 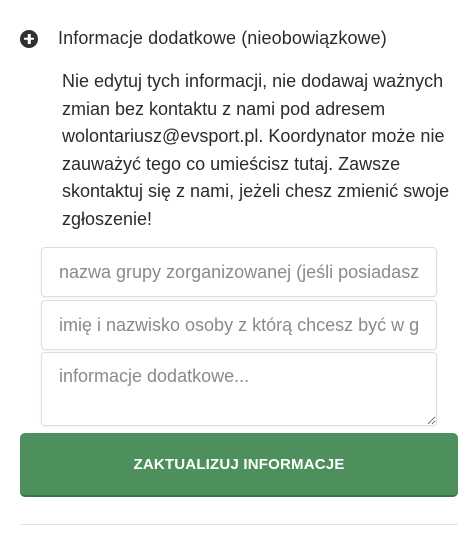 What do you see at coordinates (239, 464) in the screenshot?
I see `update-info-button: ZAKTUALIZUJ INFORMACJE` at bounding box center [239, 464].